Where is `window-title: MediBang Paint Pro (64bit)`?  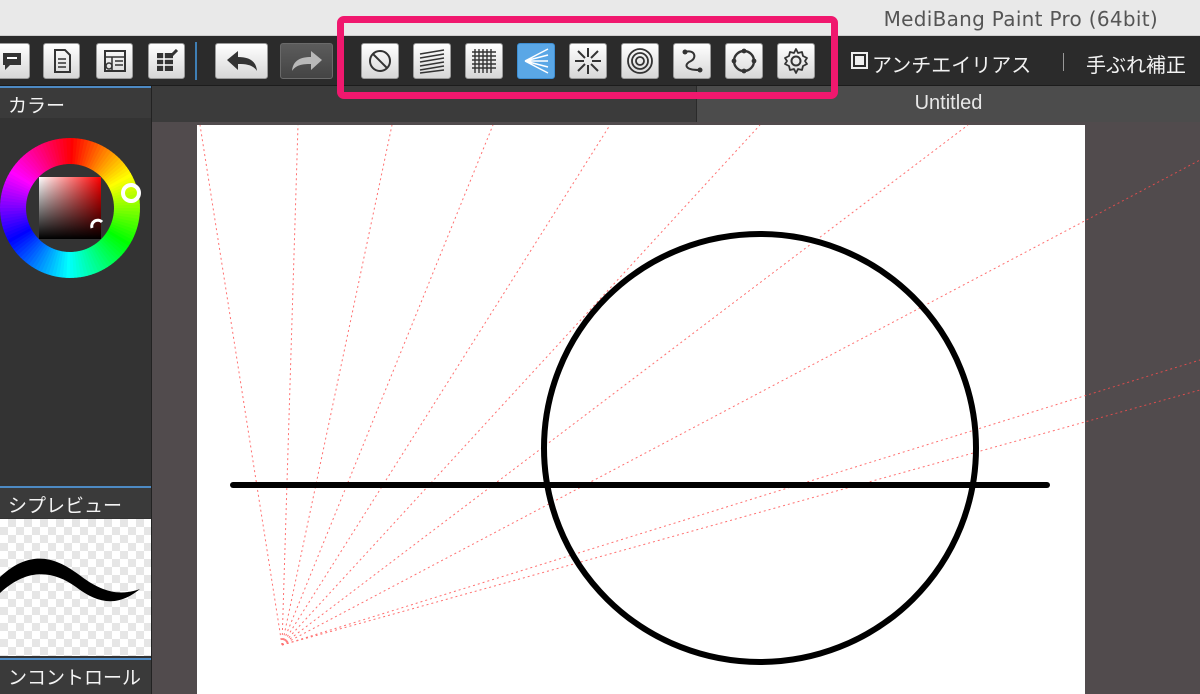
window-title: MediBang Paint Pro (64bit) is located at coordinates (1020, 19).